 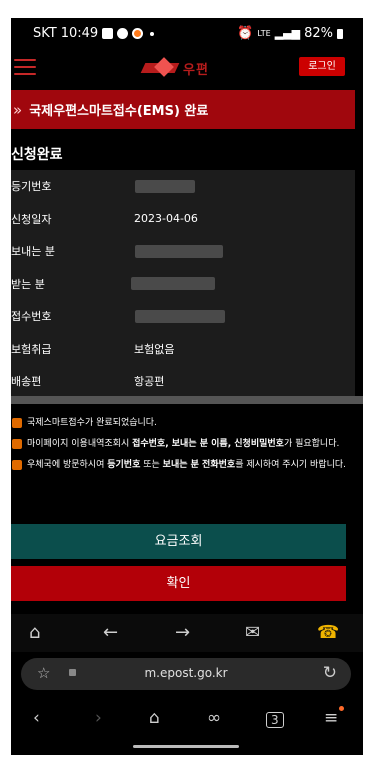 I want to click on fee-lookup-button: 요금조회, so click(x=178, y=541).